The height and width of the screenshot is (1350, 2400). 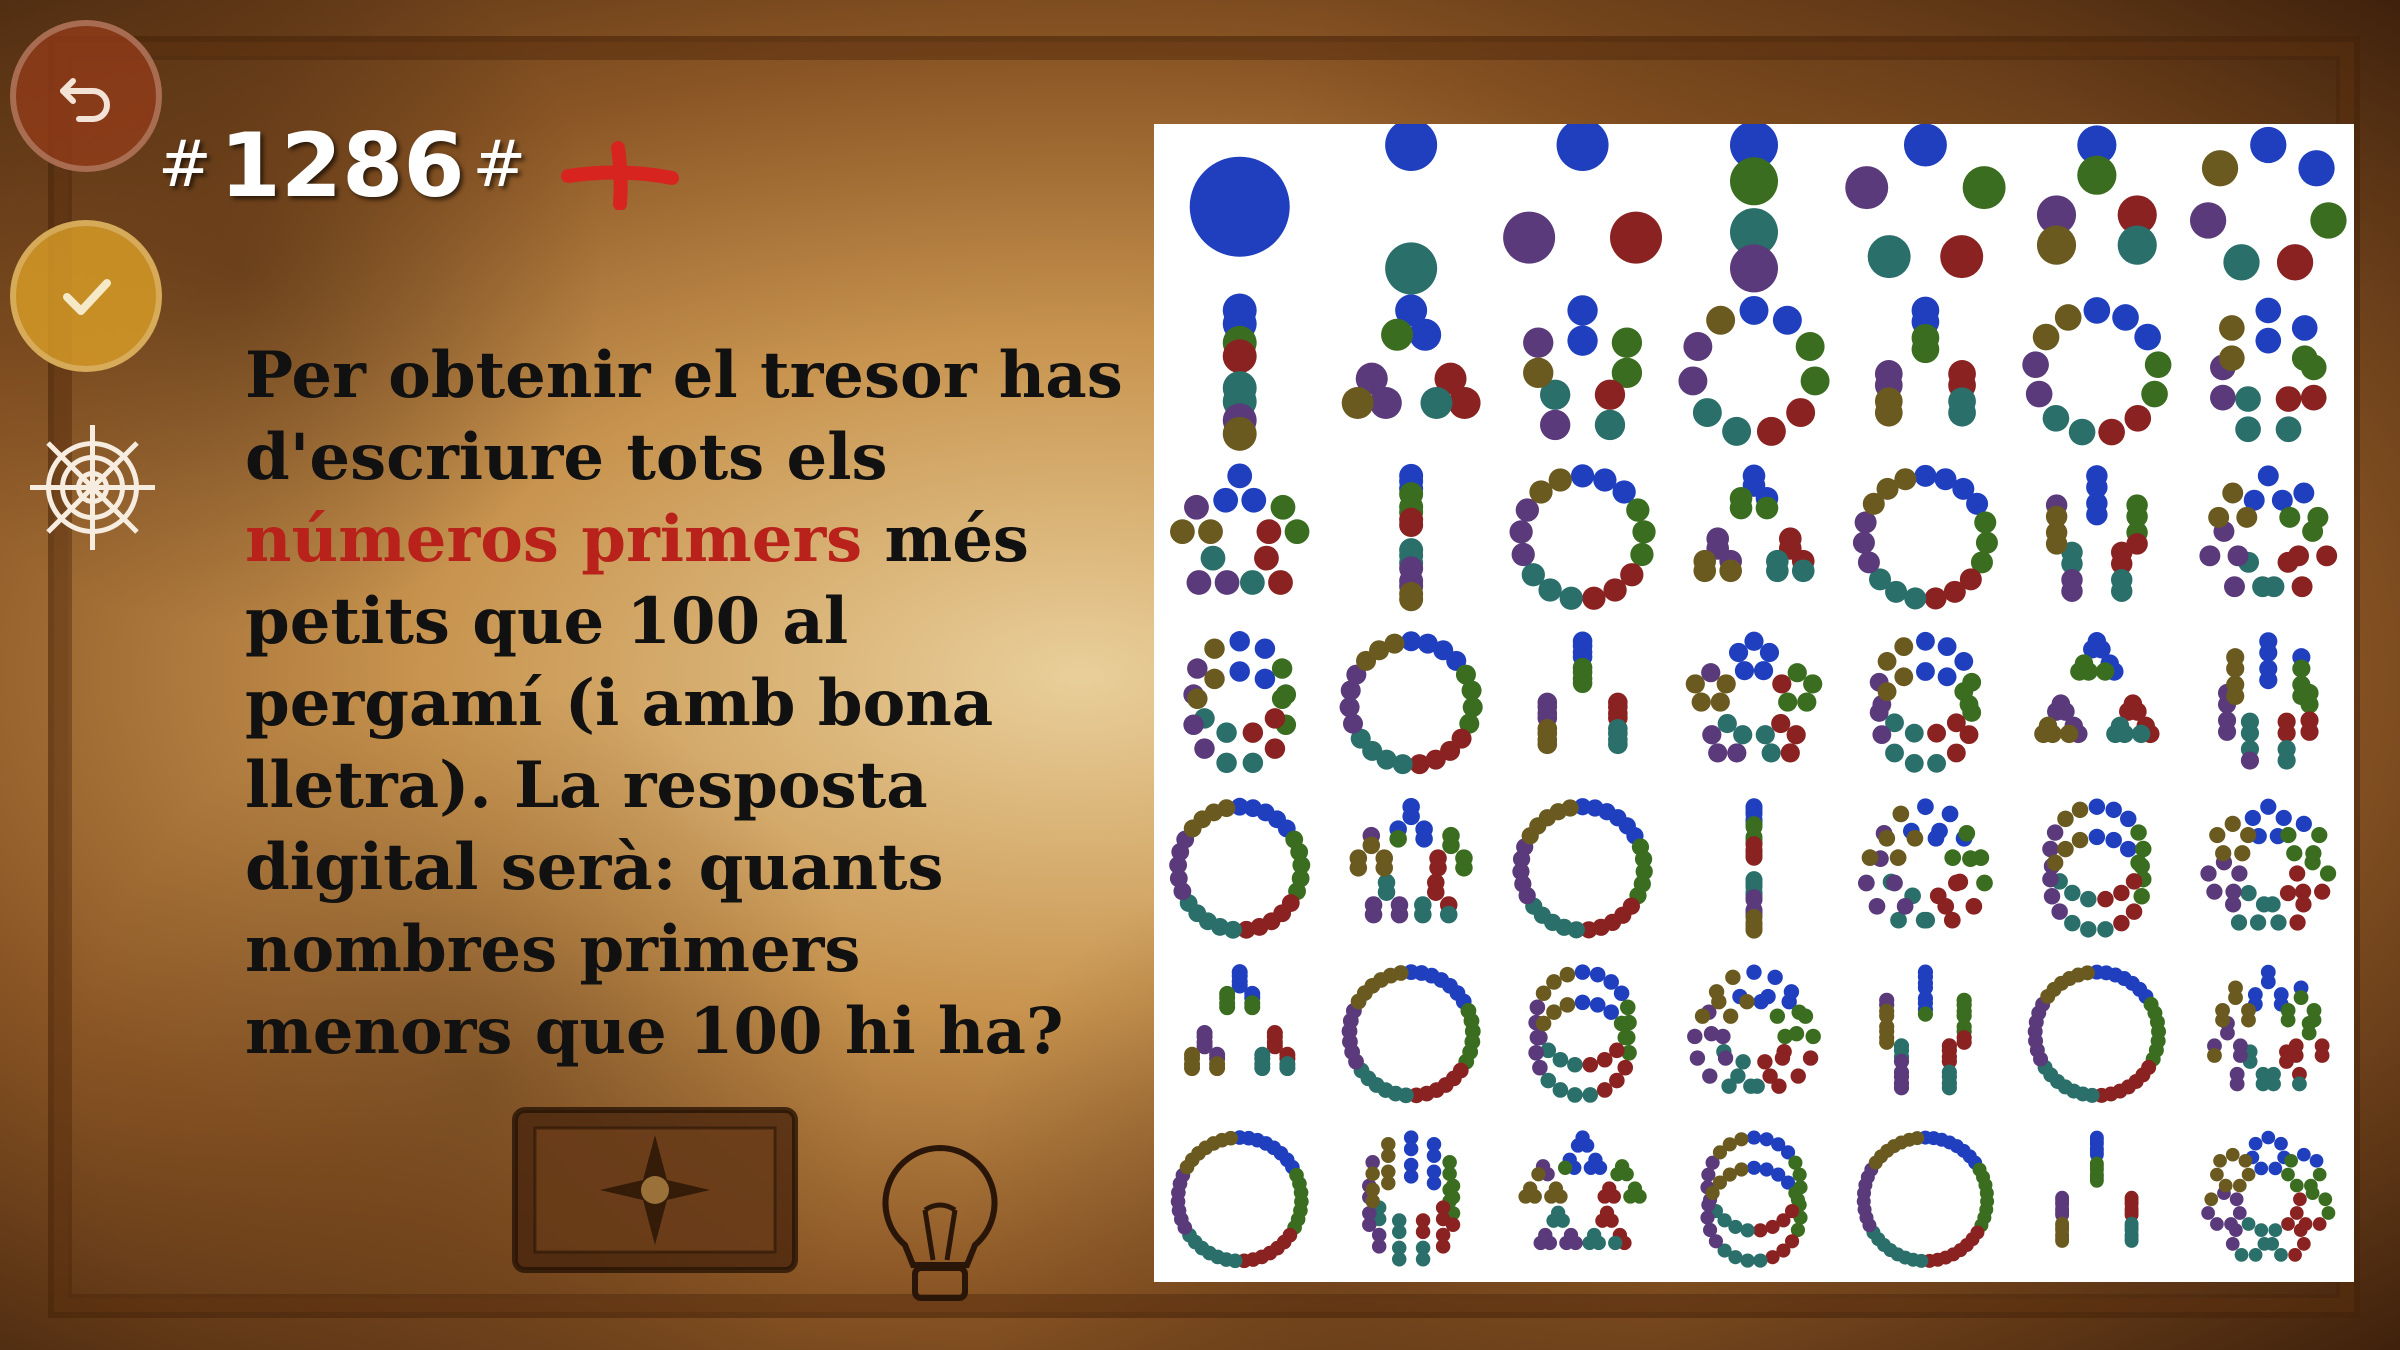 I want to click on hint-button, so click(x=940, y=1225).